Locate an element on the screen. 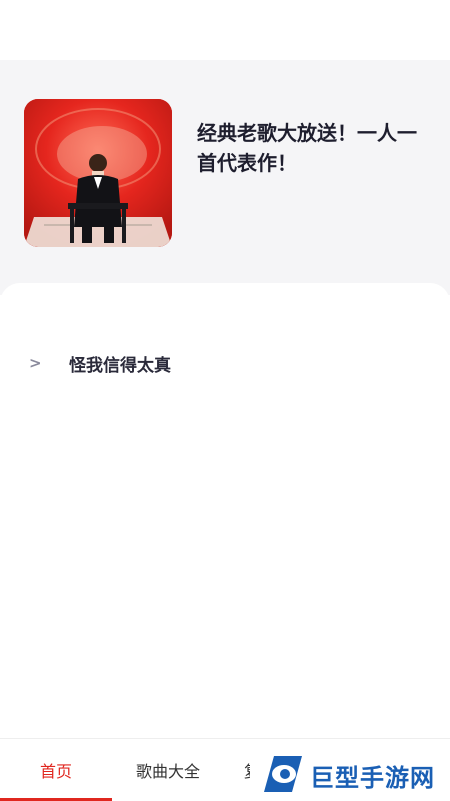  watermark: 巨型手游网 is located at coordinates (350, 775).